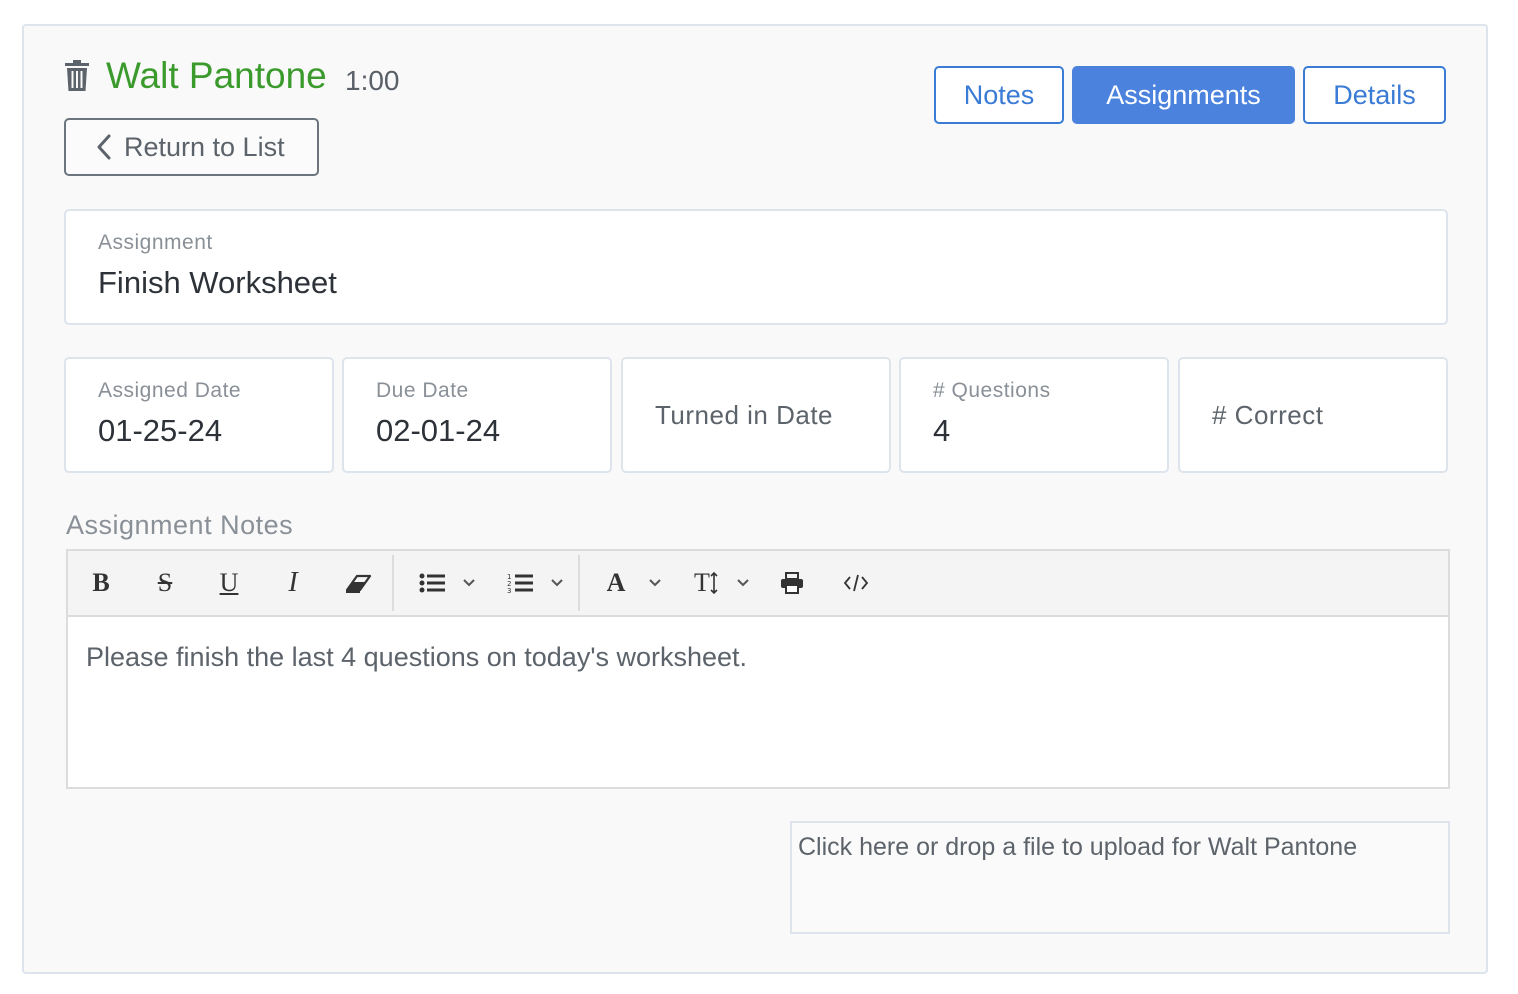  Describe the element at coordinates (714, 583) in the screenshot. I see `updown-arrow-icon` at that location.